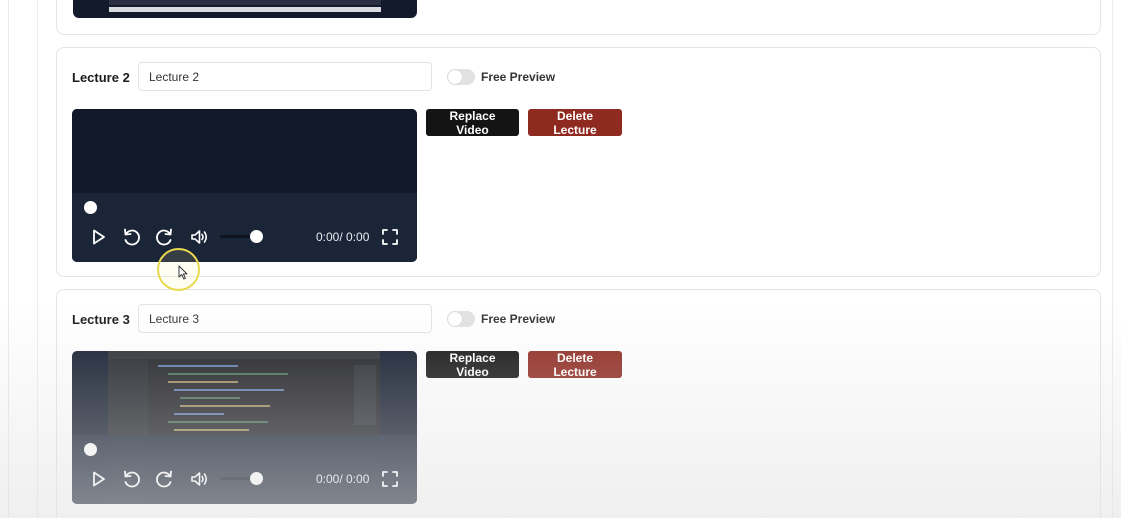 The image size is (1121, 518). I want to click on mouse-cursor-icon, so click(183, 272).